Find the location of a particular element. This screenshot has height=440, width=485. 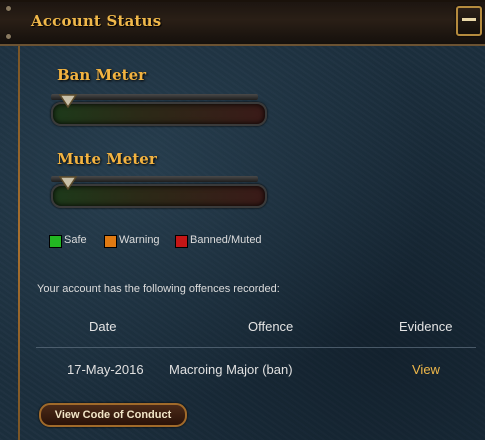

ban-meter-pointer-icon is located at coordinates (68, 101).